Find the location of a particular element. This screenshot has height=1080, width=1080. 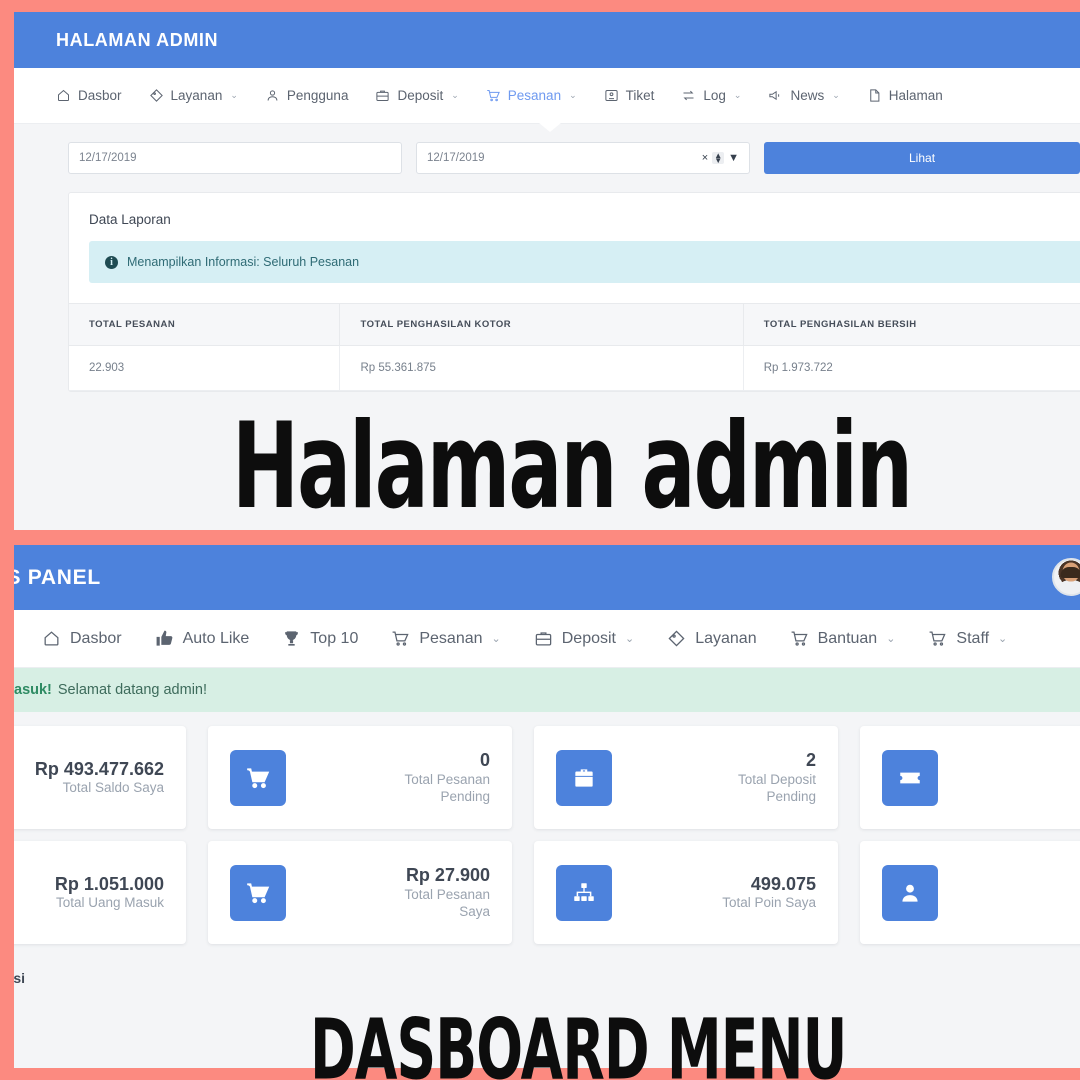

lihat-button: Lihat is located at coordinates (922, 158).